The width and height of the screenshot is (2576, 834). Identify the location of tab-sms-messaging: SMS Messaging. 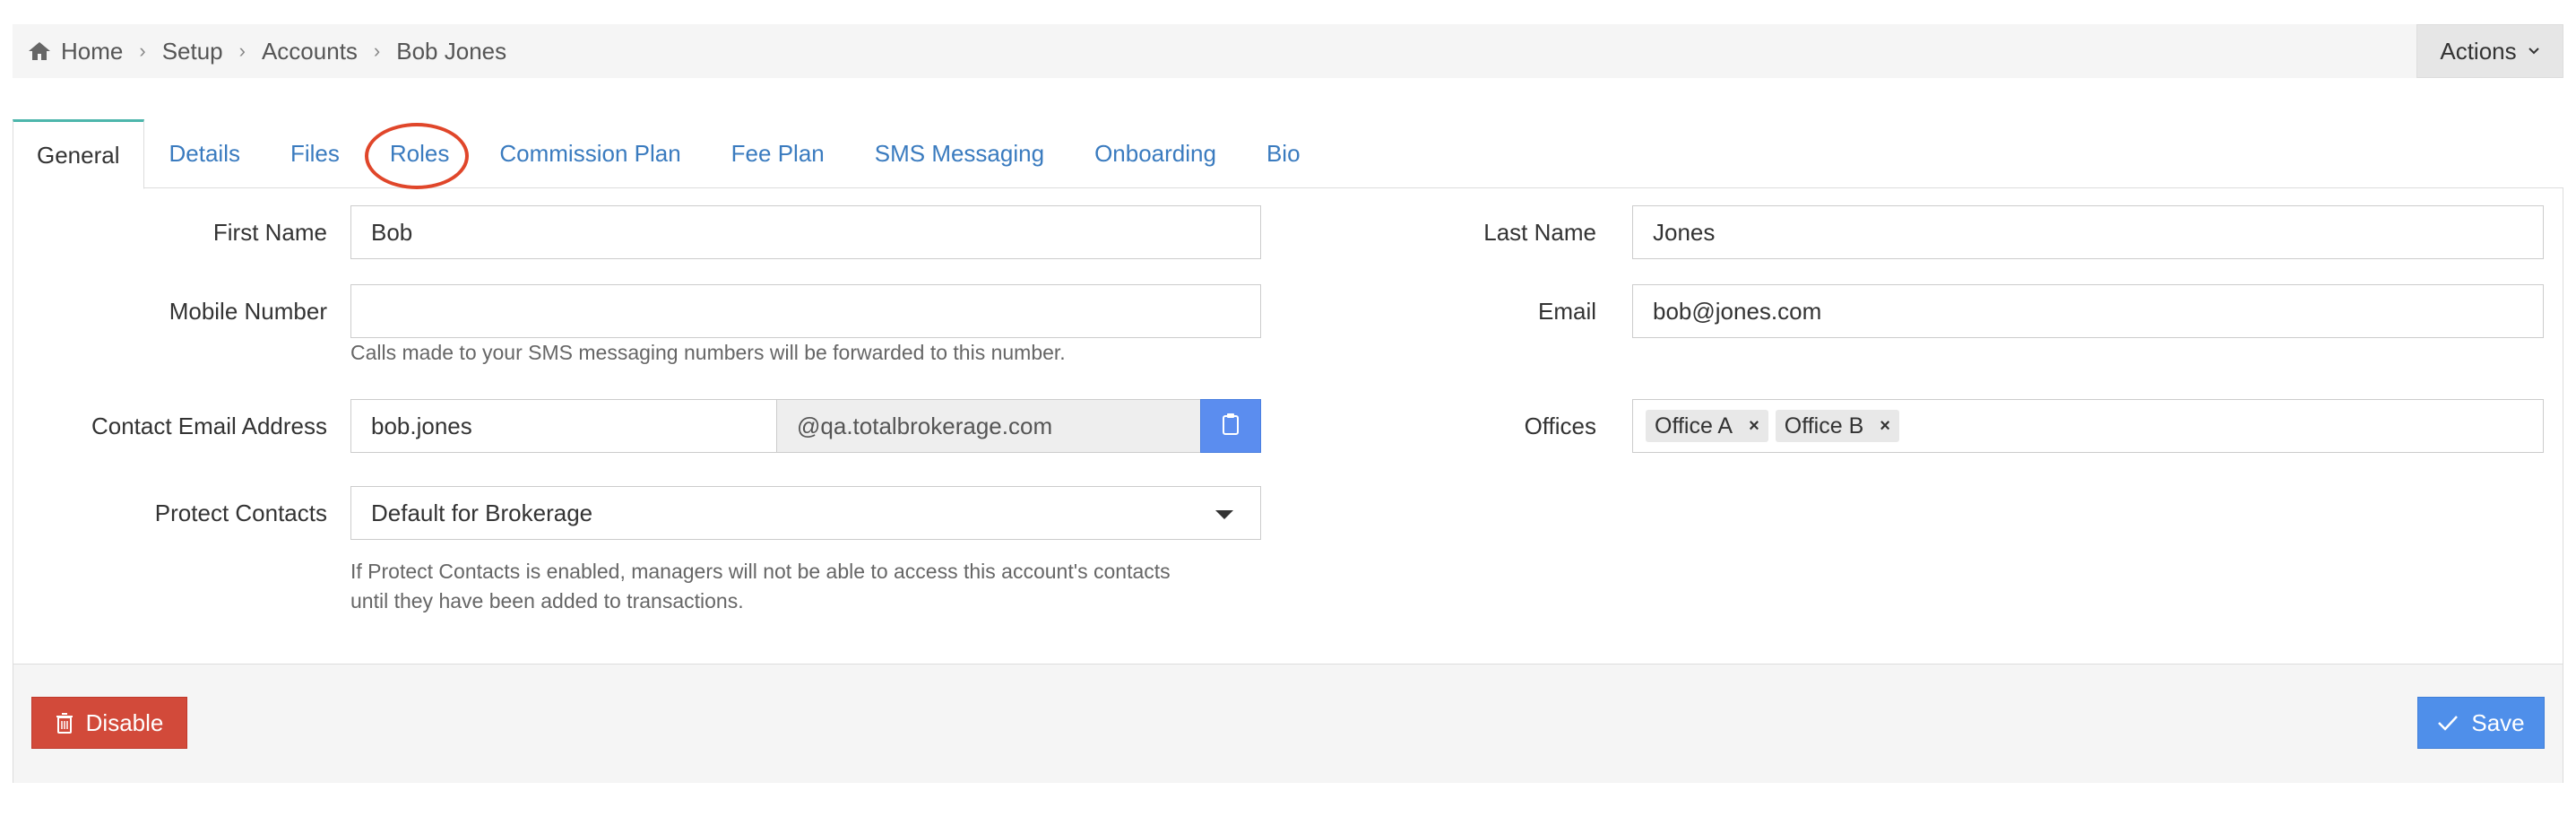
(959, 153).